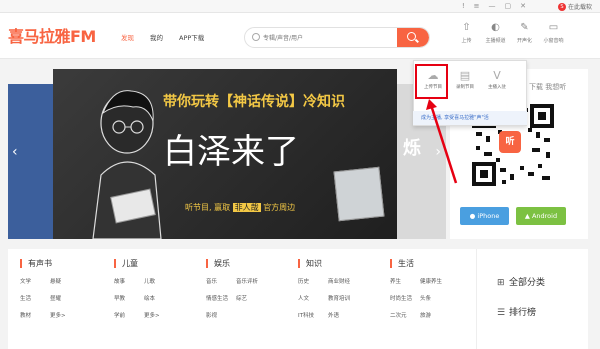 This screenshot has width=600, height=349. What do you see at coordinates (465, 82) in the screenshot?
I see `record-program-item: ▤ 录制节目` at bounding box center [465, 82].